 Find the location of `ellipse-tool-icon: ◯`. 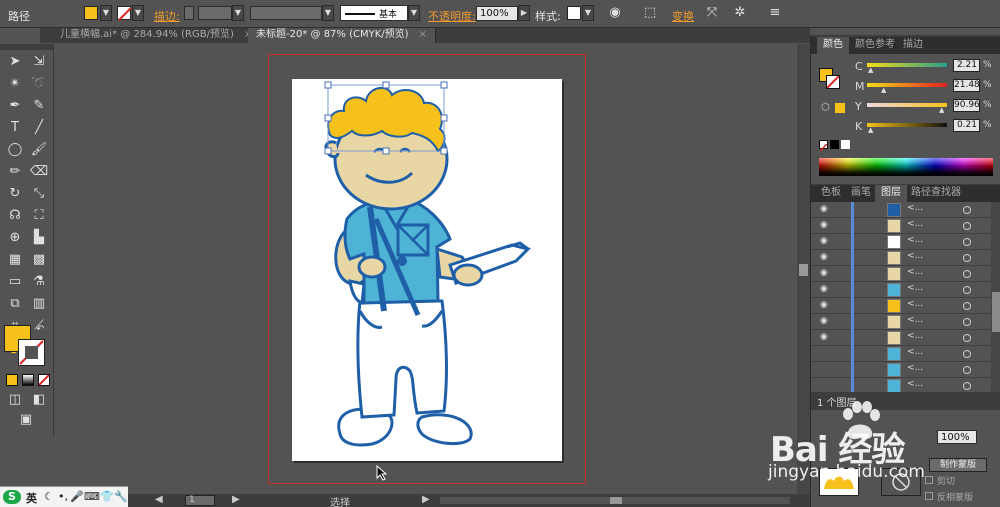

ellipse-tool-icon: ◯ is located at coordinates (15, 150).